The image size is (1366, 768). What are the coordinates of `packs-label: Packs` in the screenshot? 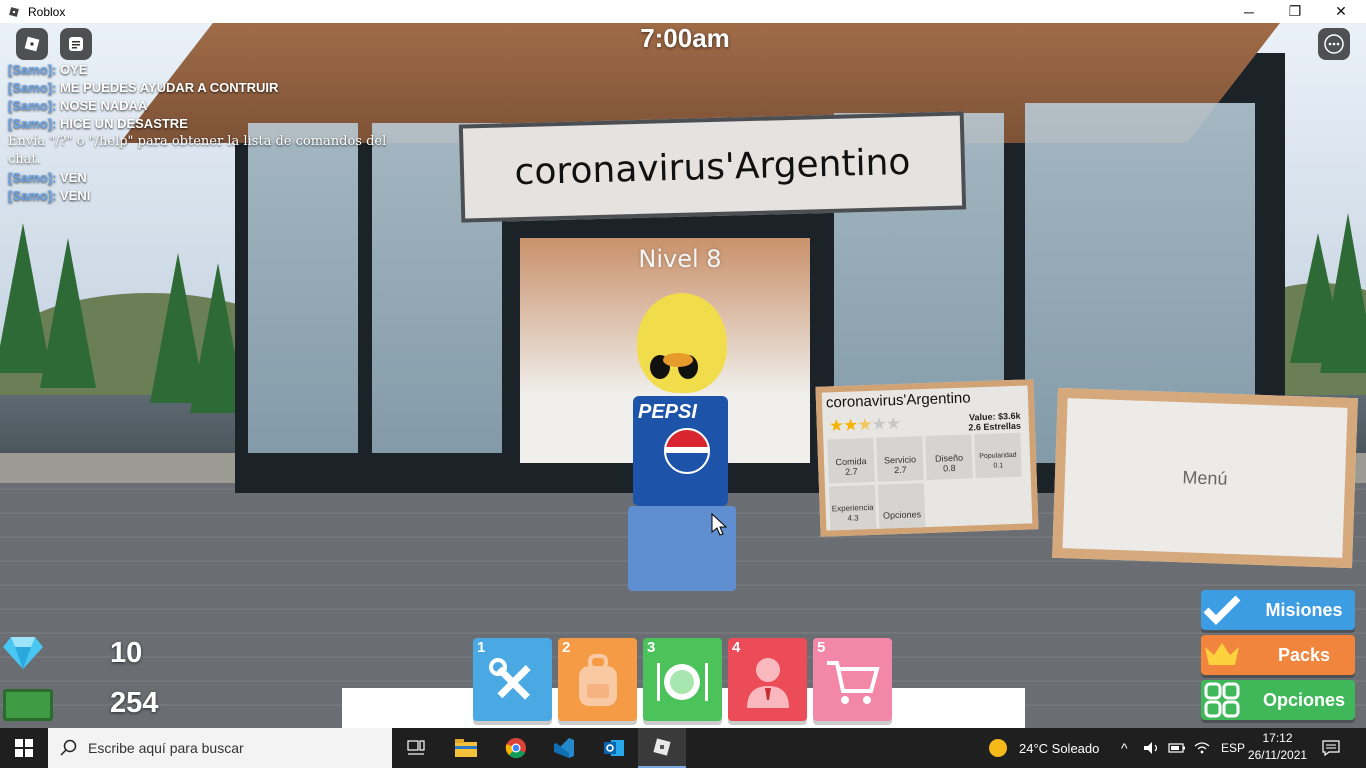 It's located at (1304, 654).